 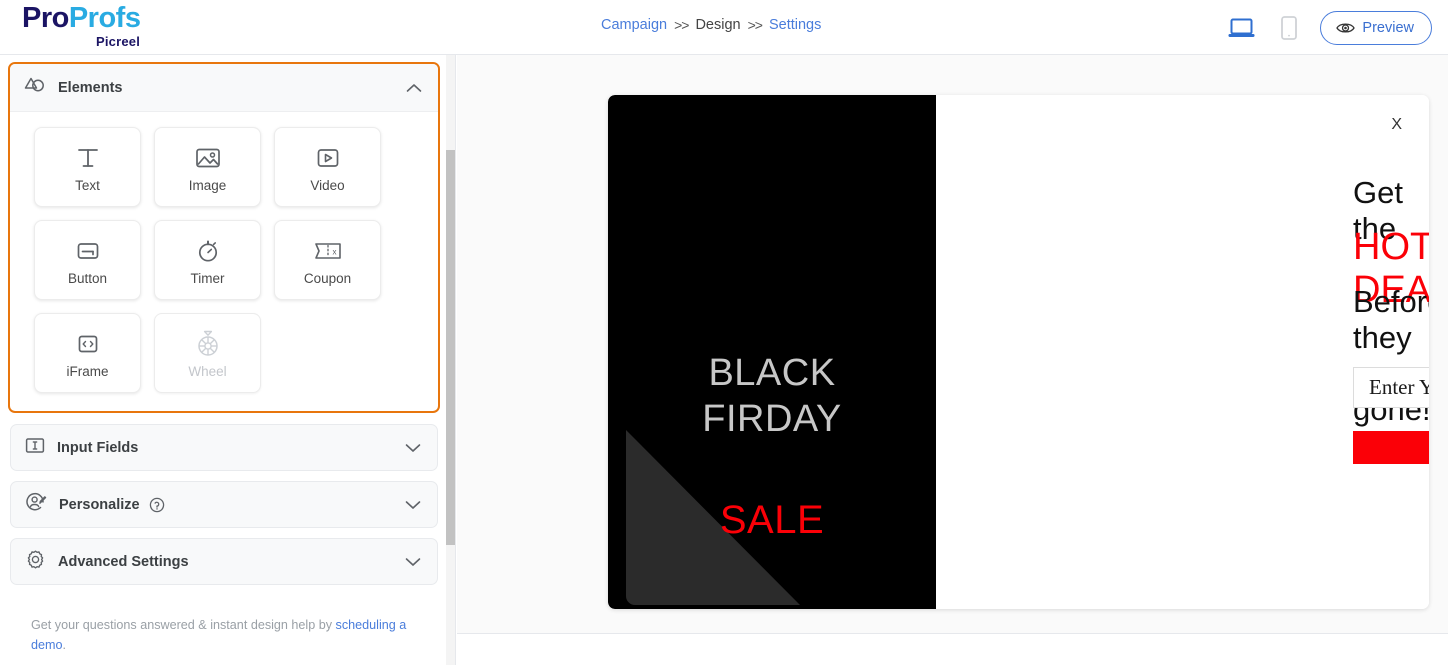 What do you see at coordinates (88, 251) in the screenshot?
I see `button-icon` at bounding box center [88, 251].